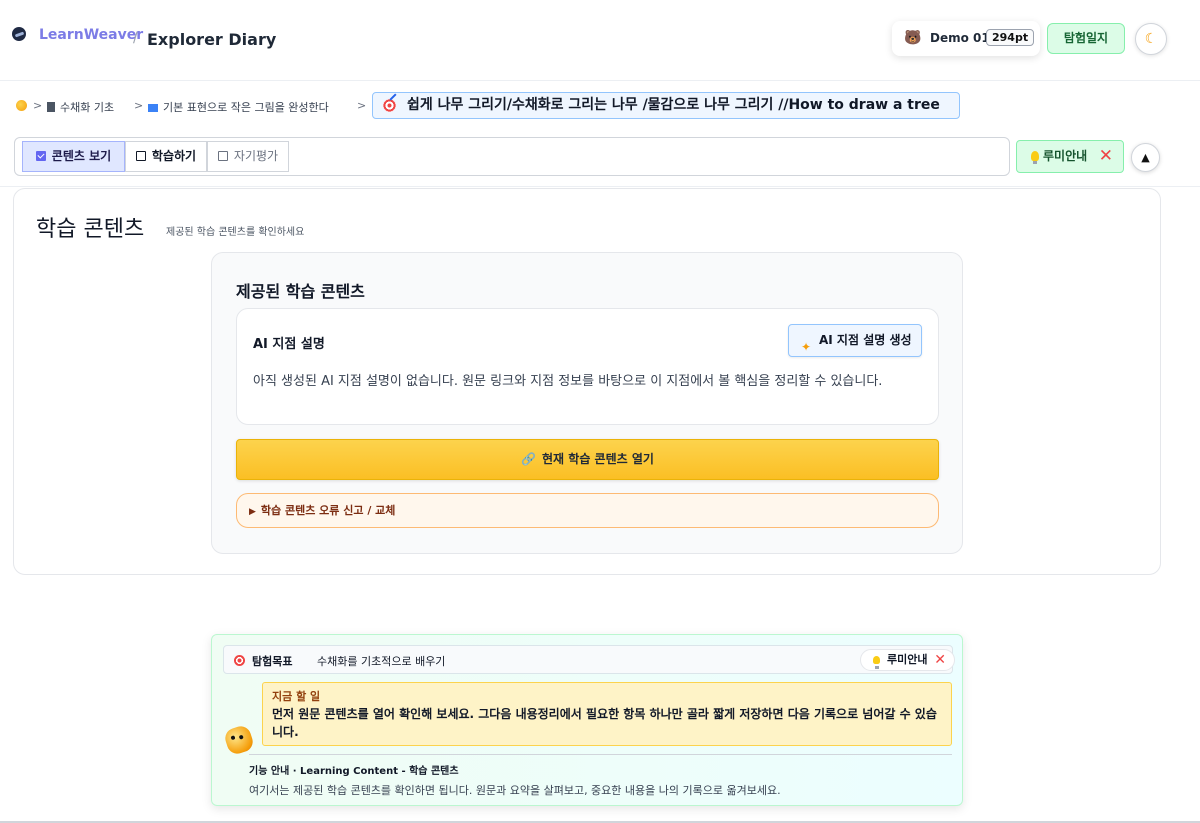 The height and width of the screenshot is (823, 1200). I want to click on theme-toggle-button: ☾, so click(1151, 39).